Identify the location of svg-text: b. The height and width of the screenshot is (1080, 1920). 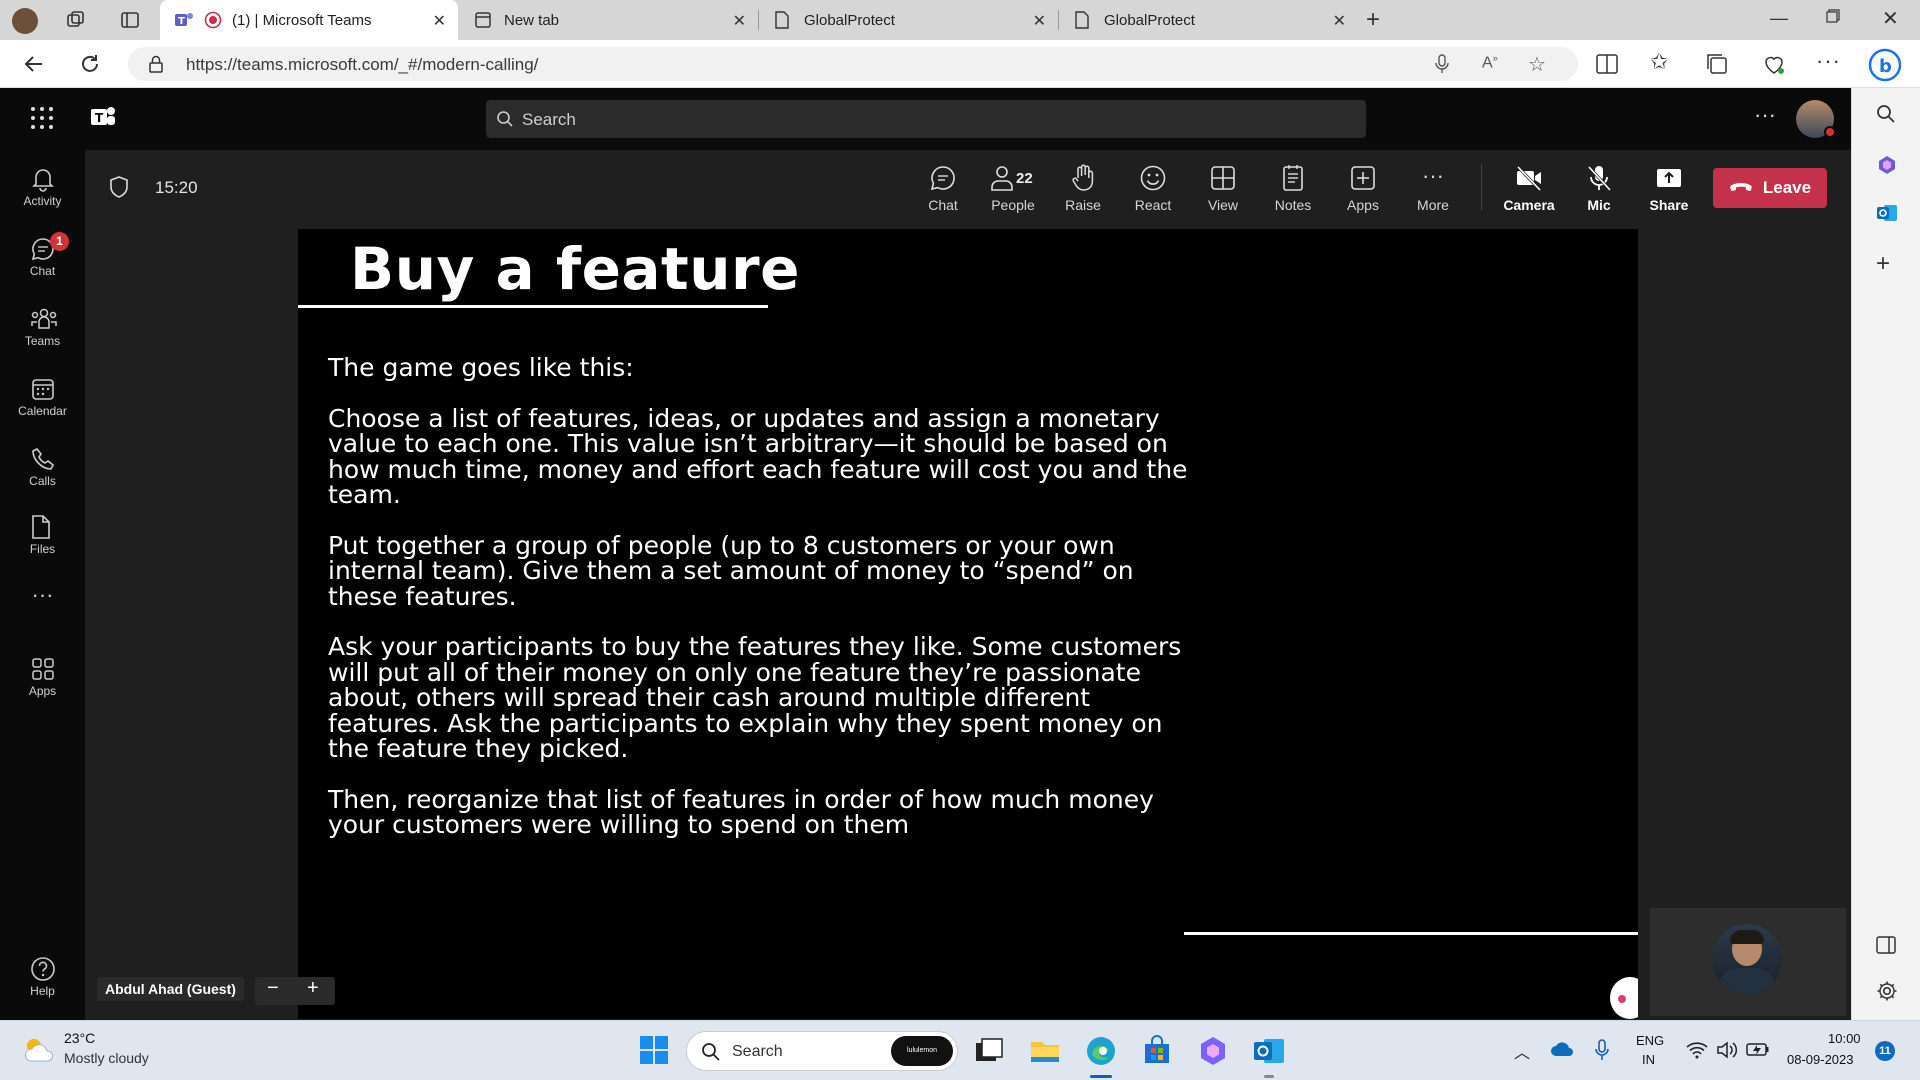
(1885, 66).